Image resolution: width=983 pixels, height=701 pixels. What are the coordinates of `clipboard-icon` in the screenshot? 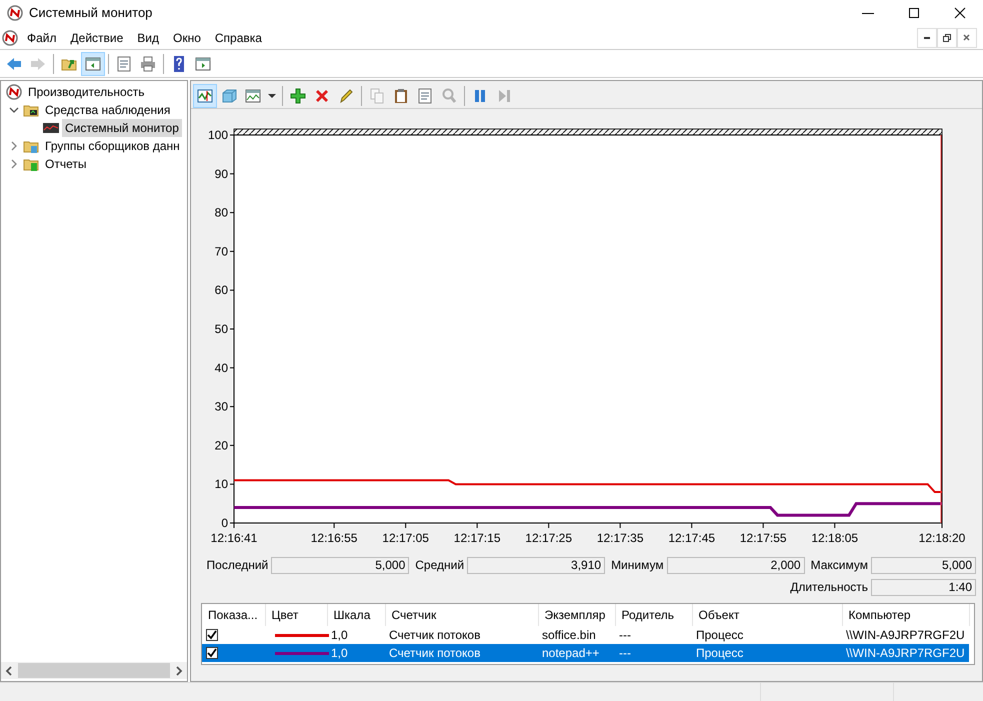 It's located at (401, 96).